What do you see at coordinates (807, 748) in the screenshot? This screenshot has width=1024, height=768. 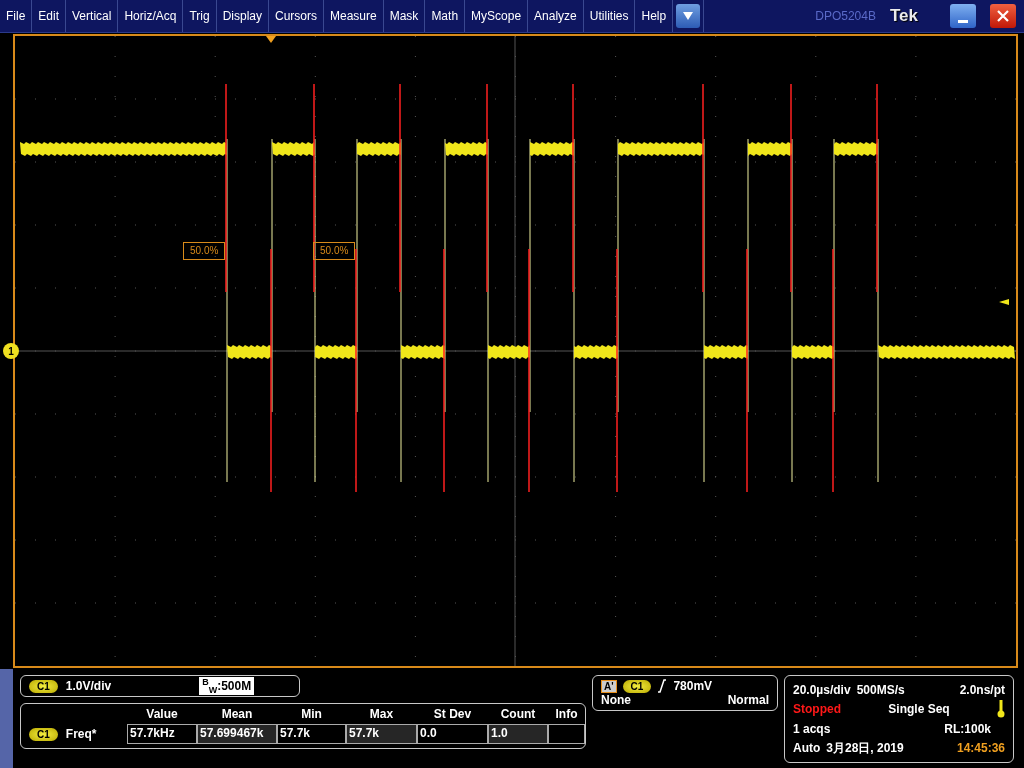 I see `horizontal-mode: Auto` at bounding box center [807, 748].